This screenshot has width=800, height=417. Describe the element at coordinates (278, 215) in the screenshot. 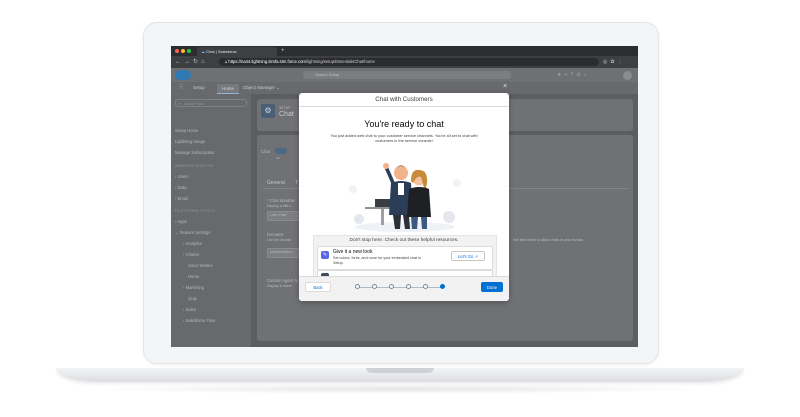

I see `chat-window-value: Live Chat` at that location.